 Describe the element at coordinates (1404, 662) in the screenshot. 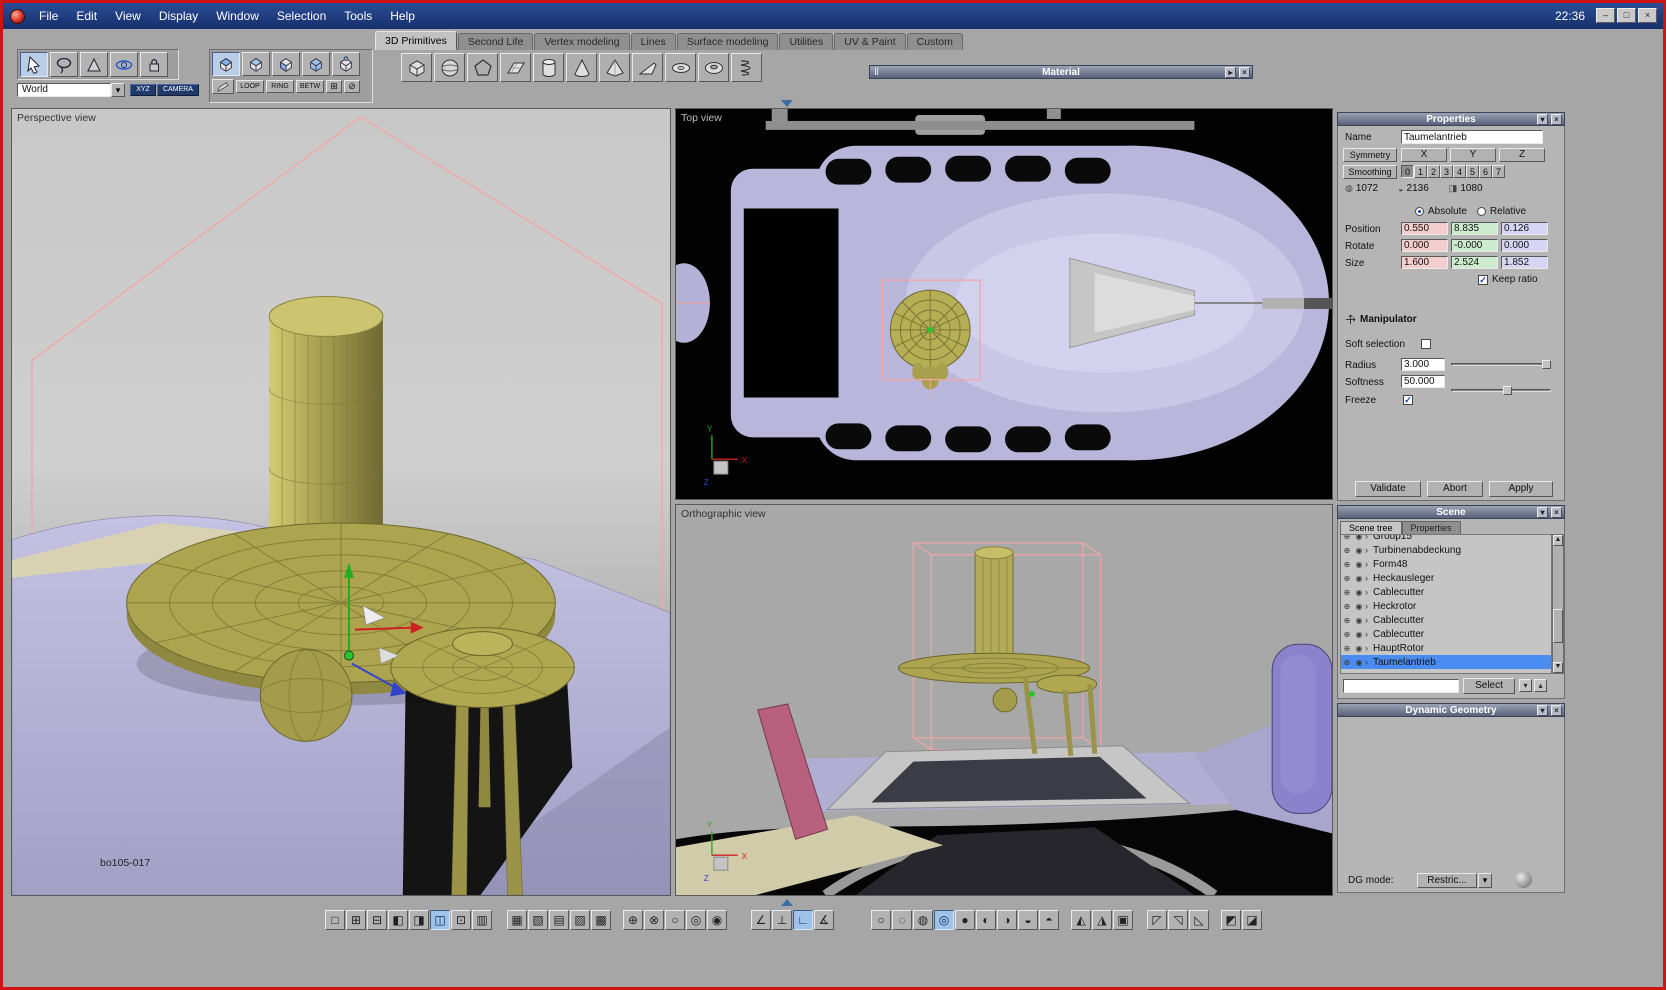

I see `scene-item-label: Taumelantrieb` at that location.